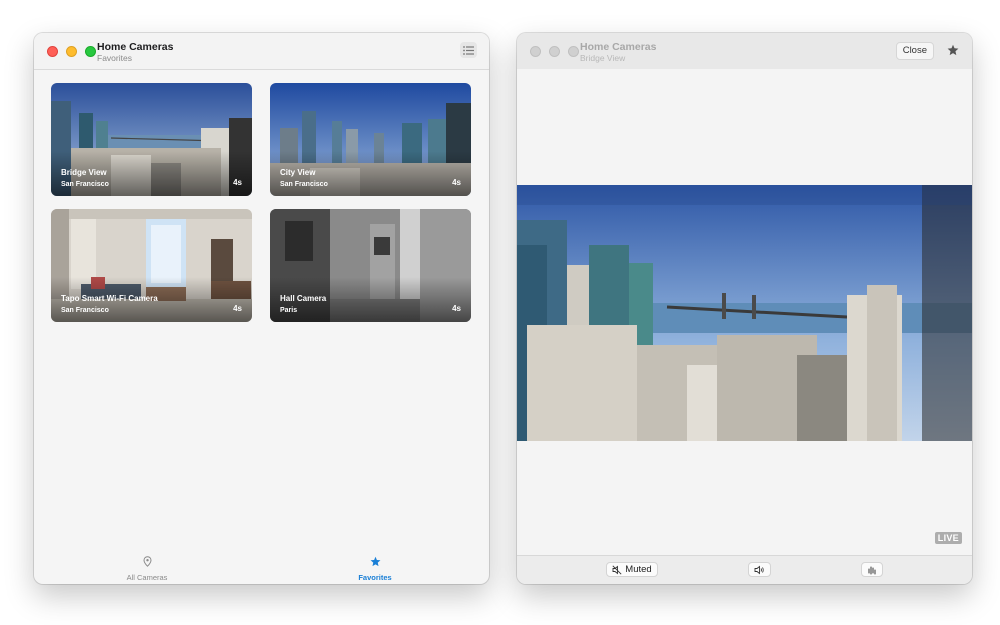 The image size is (1000, 625). I want to click on titlebar: Home Cameras Bridge View Close, so click(744, 51).